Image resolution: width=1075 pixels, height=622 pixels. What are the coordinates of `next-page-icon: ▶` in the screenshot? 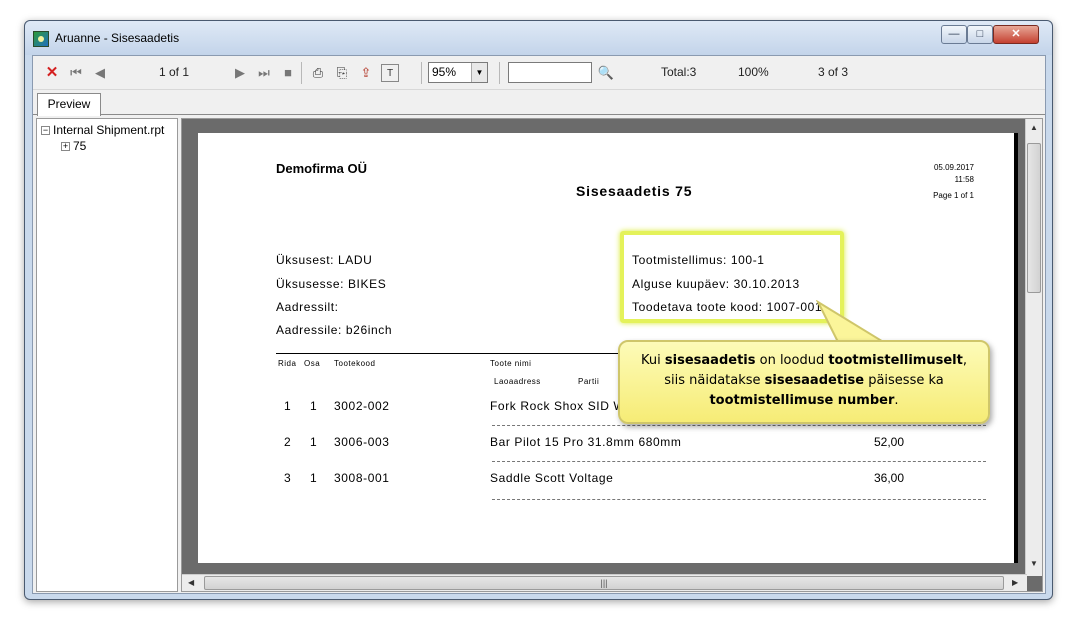 It's located at (240, 73).